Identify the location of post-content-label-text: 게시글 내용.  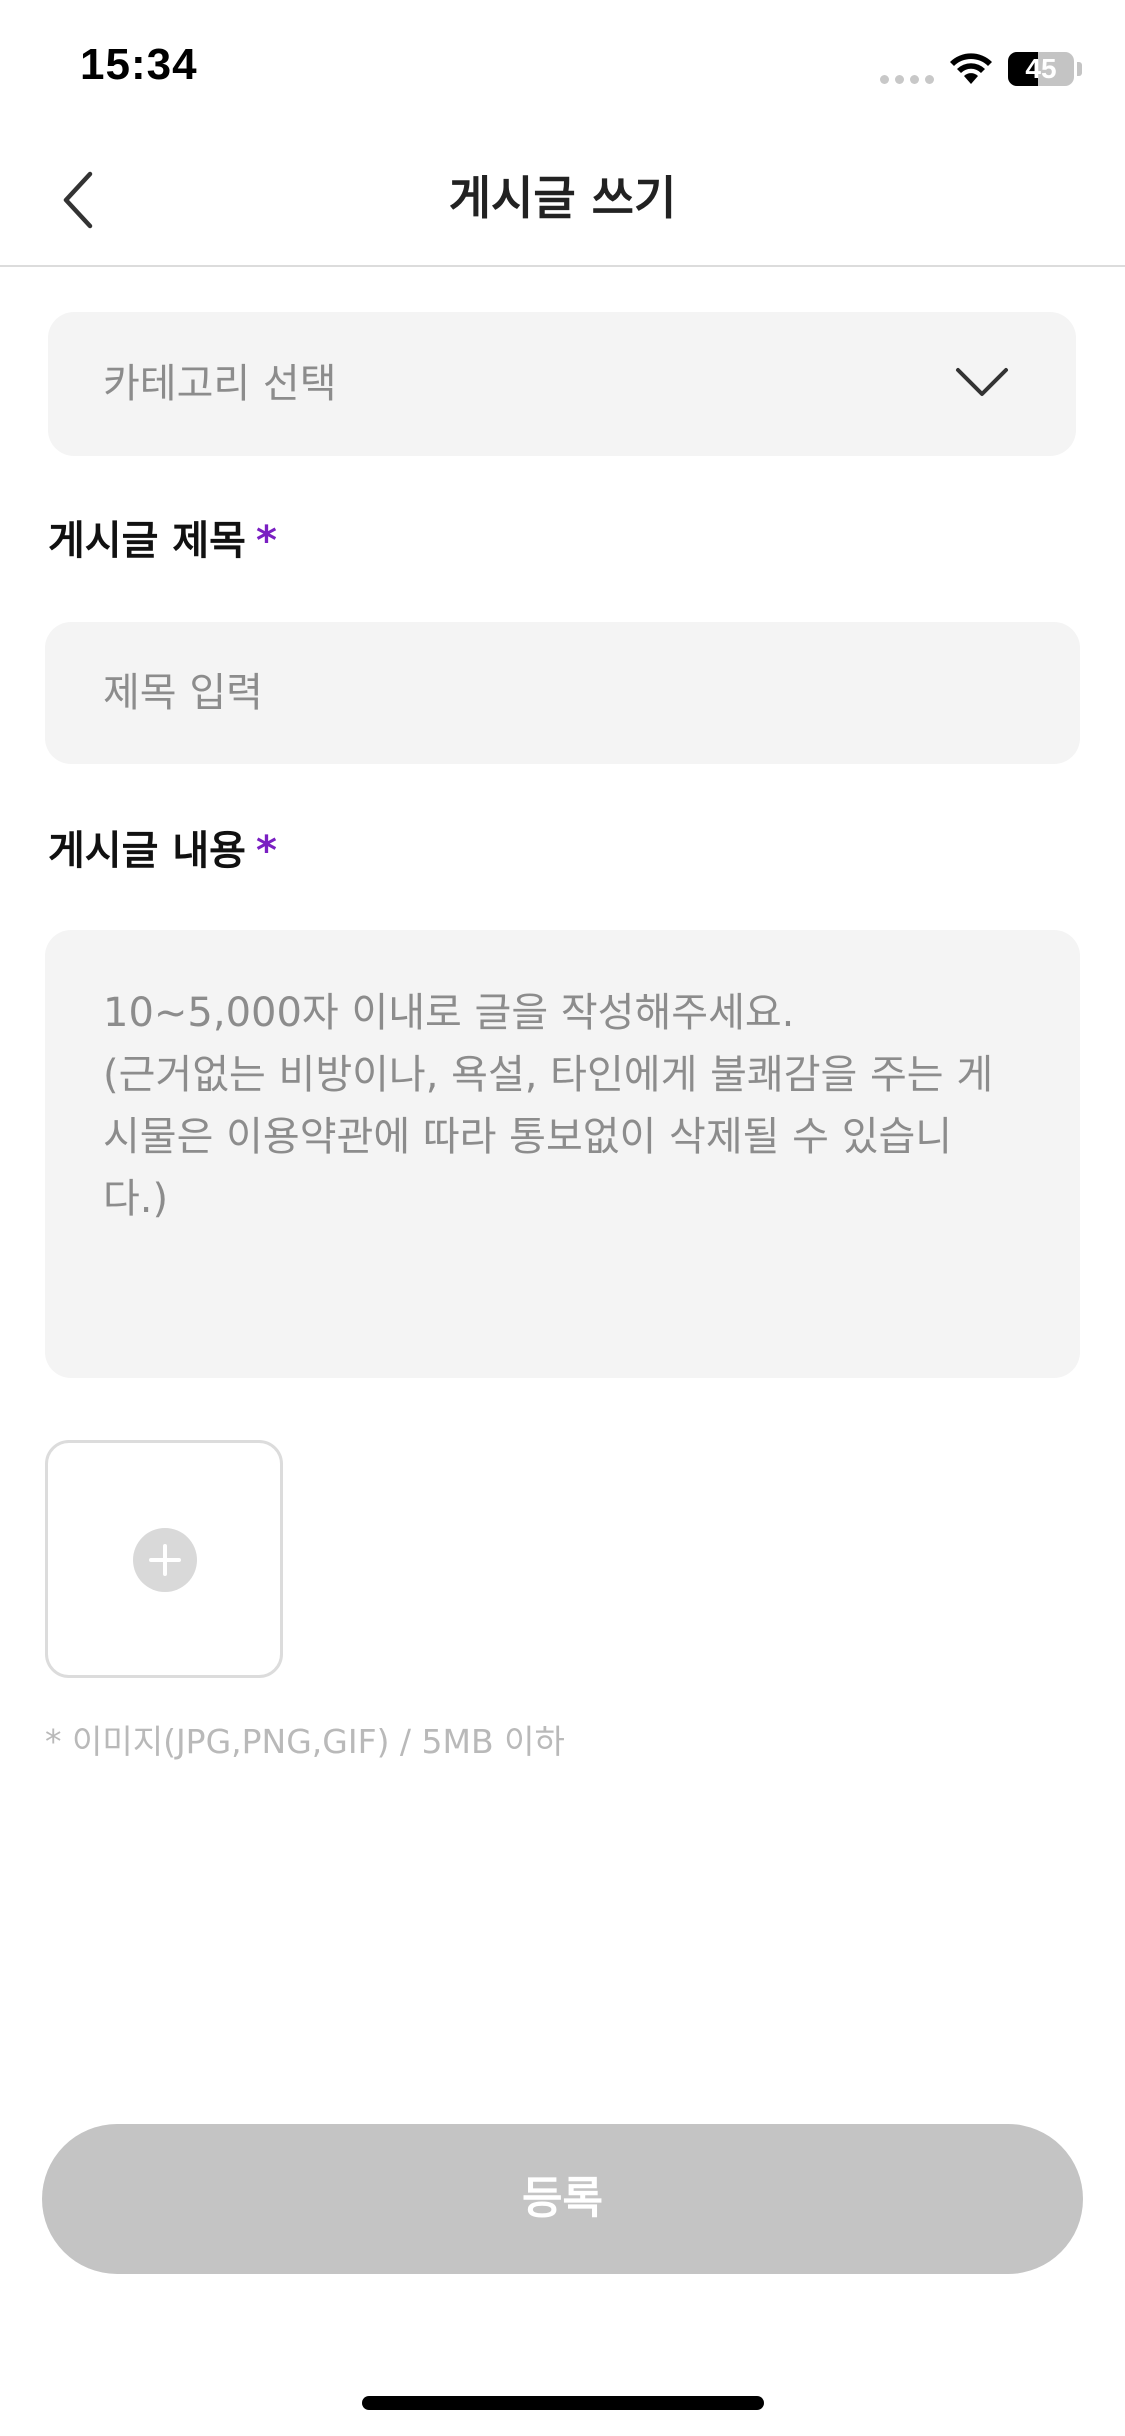
(147, 851).